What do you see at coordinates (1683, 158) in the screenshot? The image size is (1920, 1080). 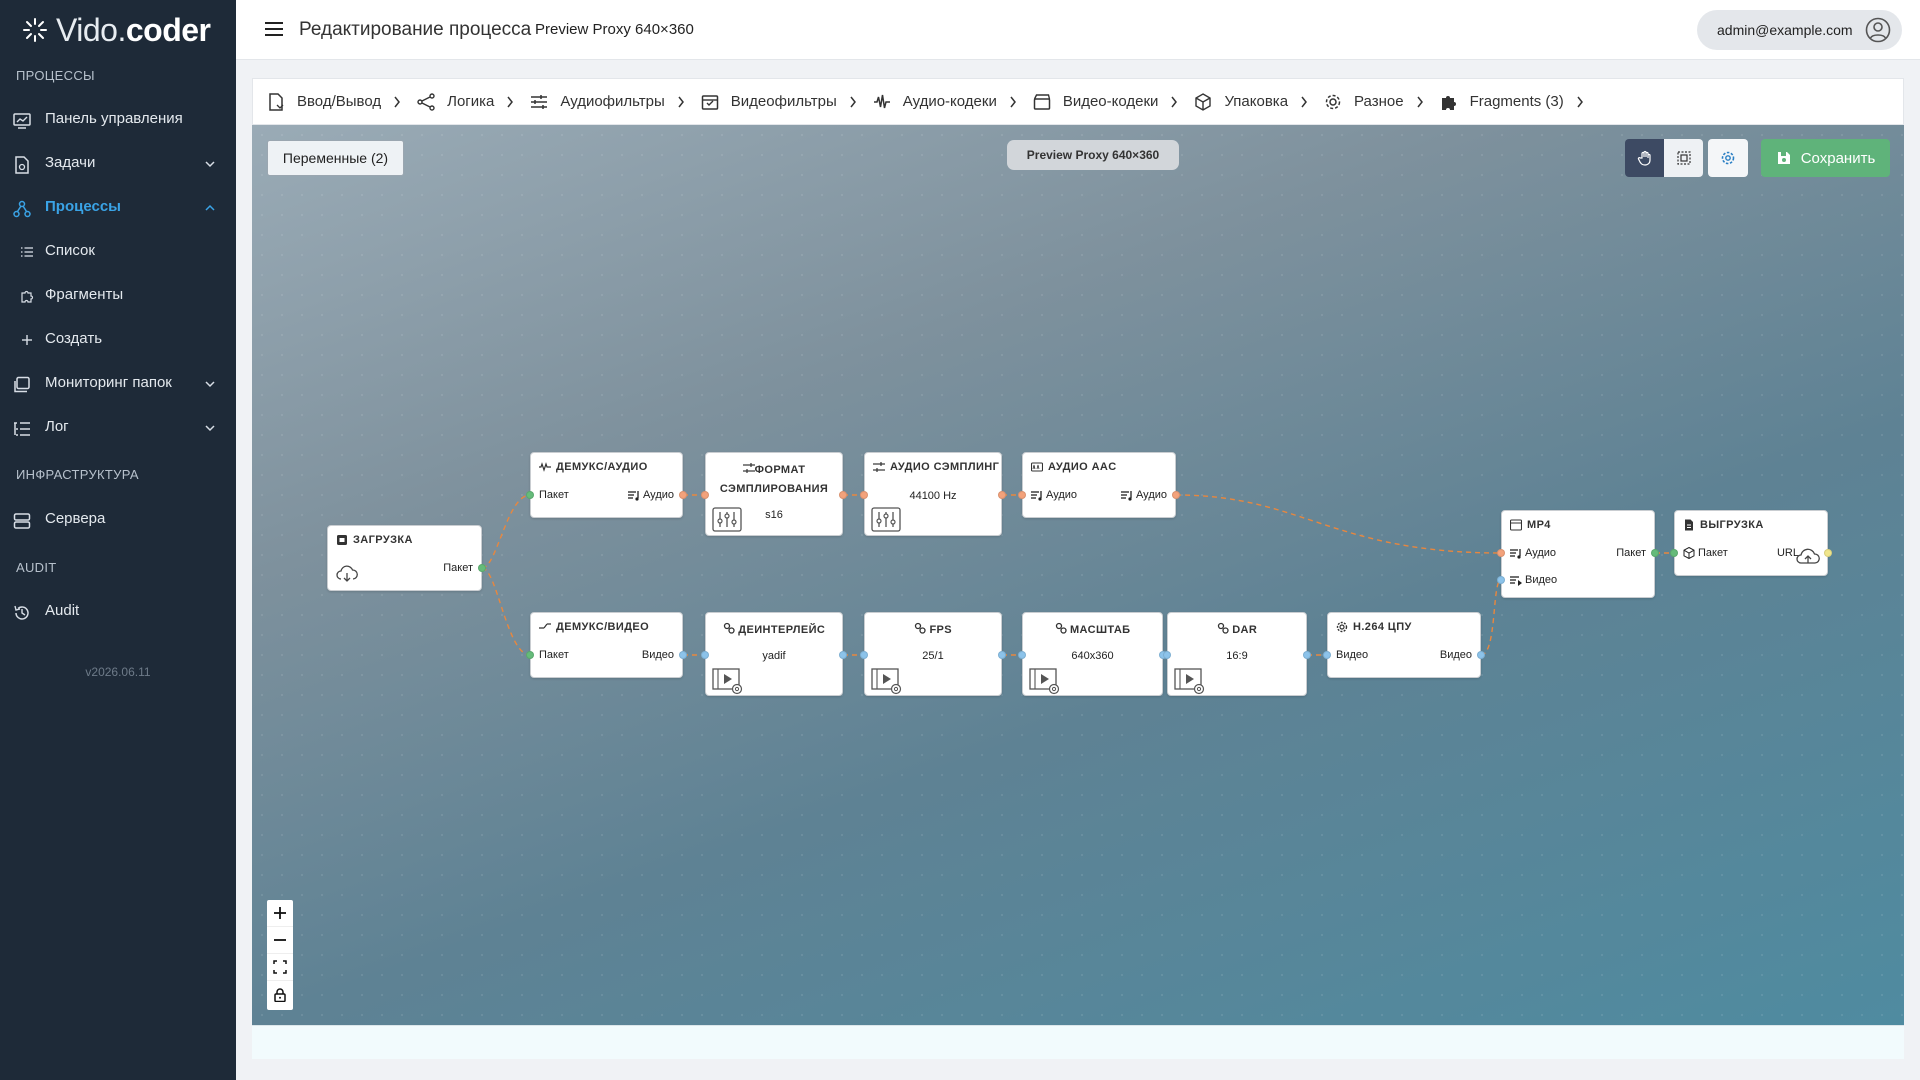 I see `select-tool-button` at bounding box center [1683, 158].